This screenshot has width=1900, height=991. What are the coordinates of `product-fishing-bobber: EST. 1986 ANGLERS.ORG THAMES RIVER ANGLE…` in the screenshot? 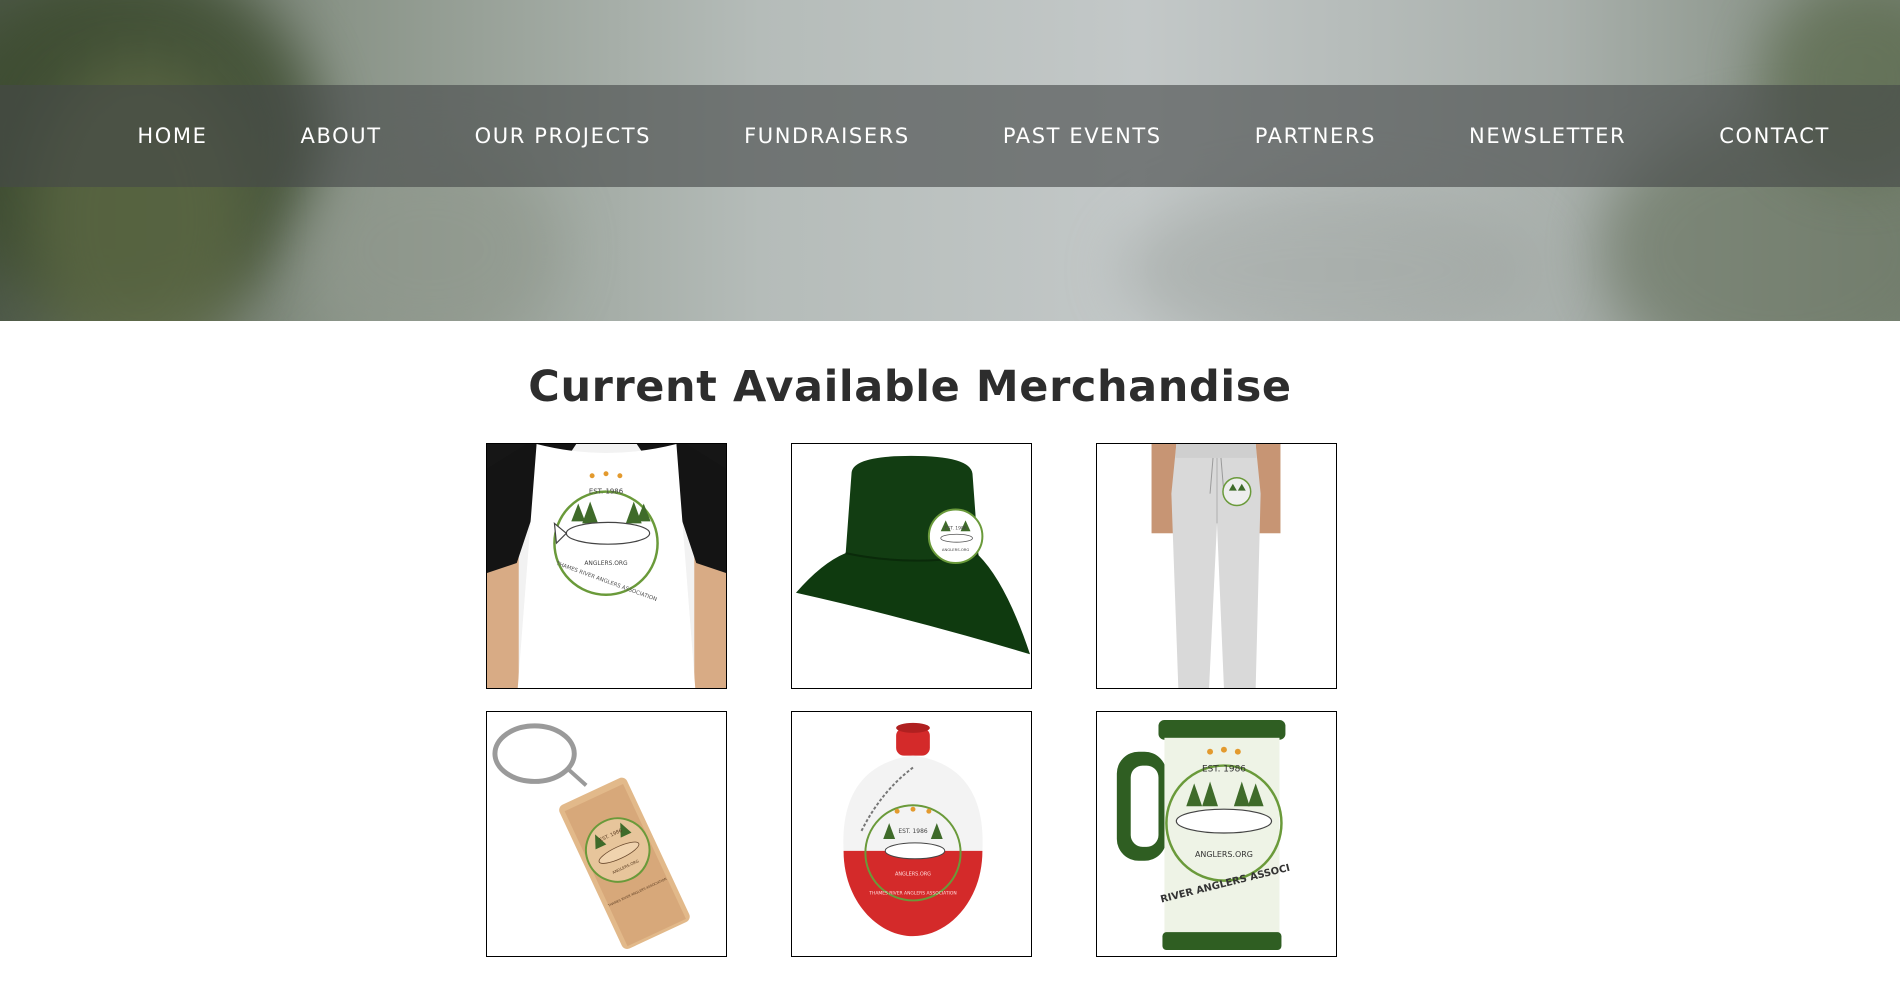 It's located at (911, 834).